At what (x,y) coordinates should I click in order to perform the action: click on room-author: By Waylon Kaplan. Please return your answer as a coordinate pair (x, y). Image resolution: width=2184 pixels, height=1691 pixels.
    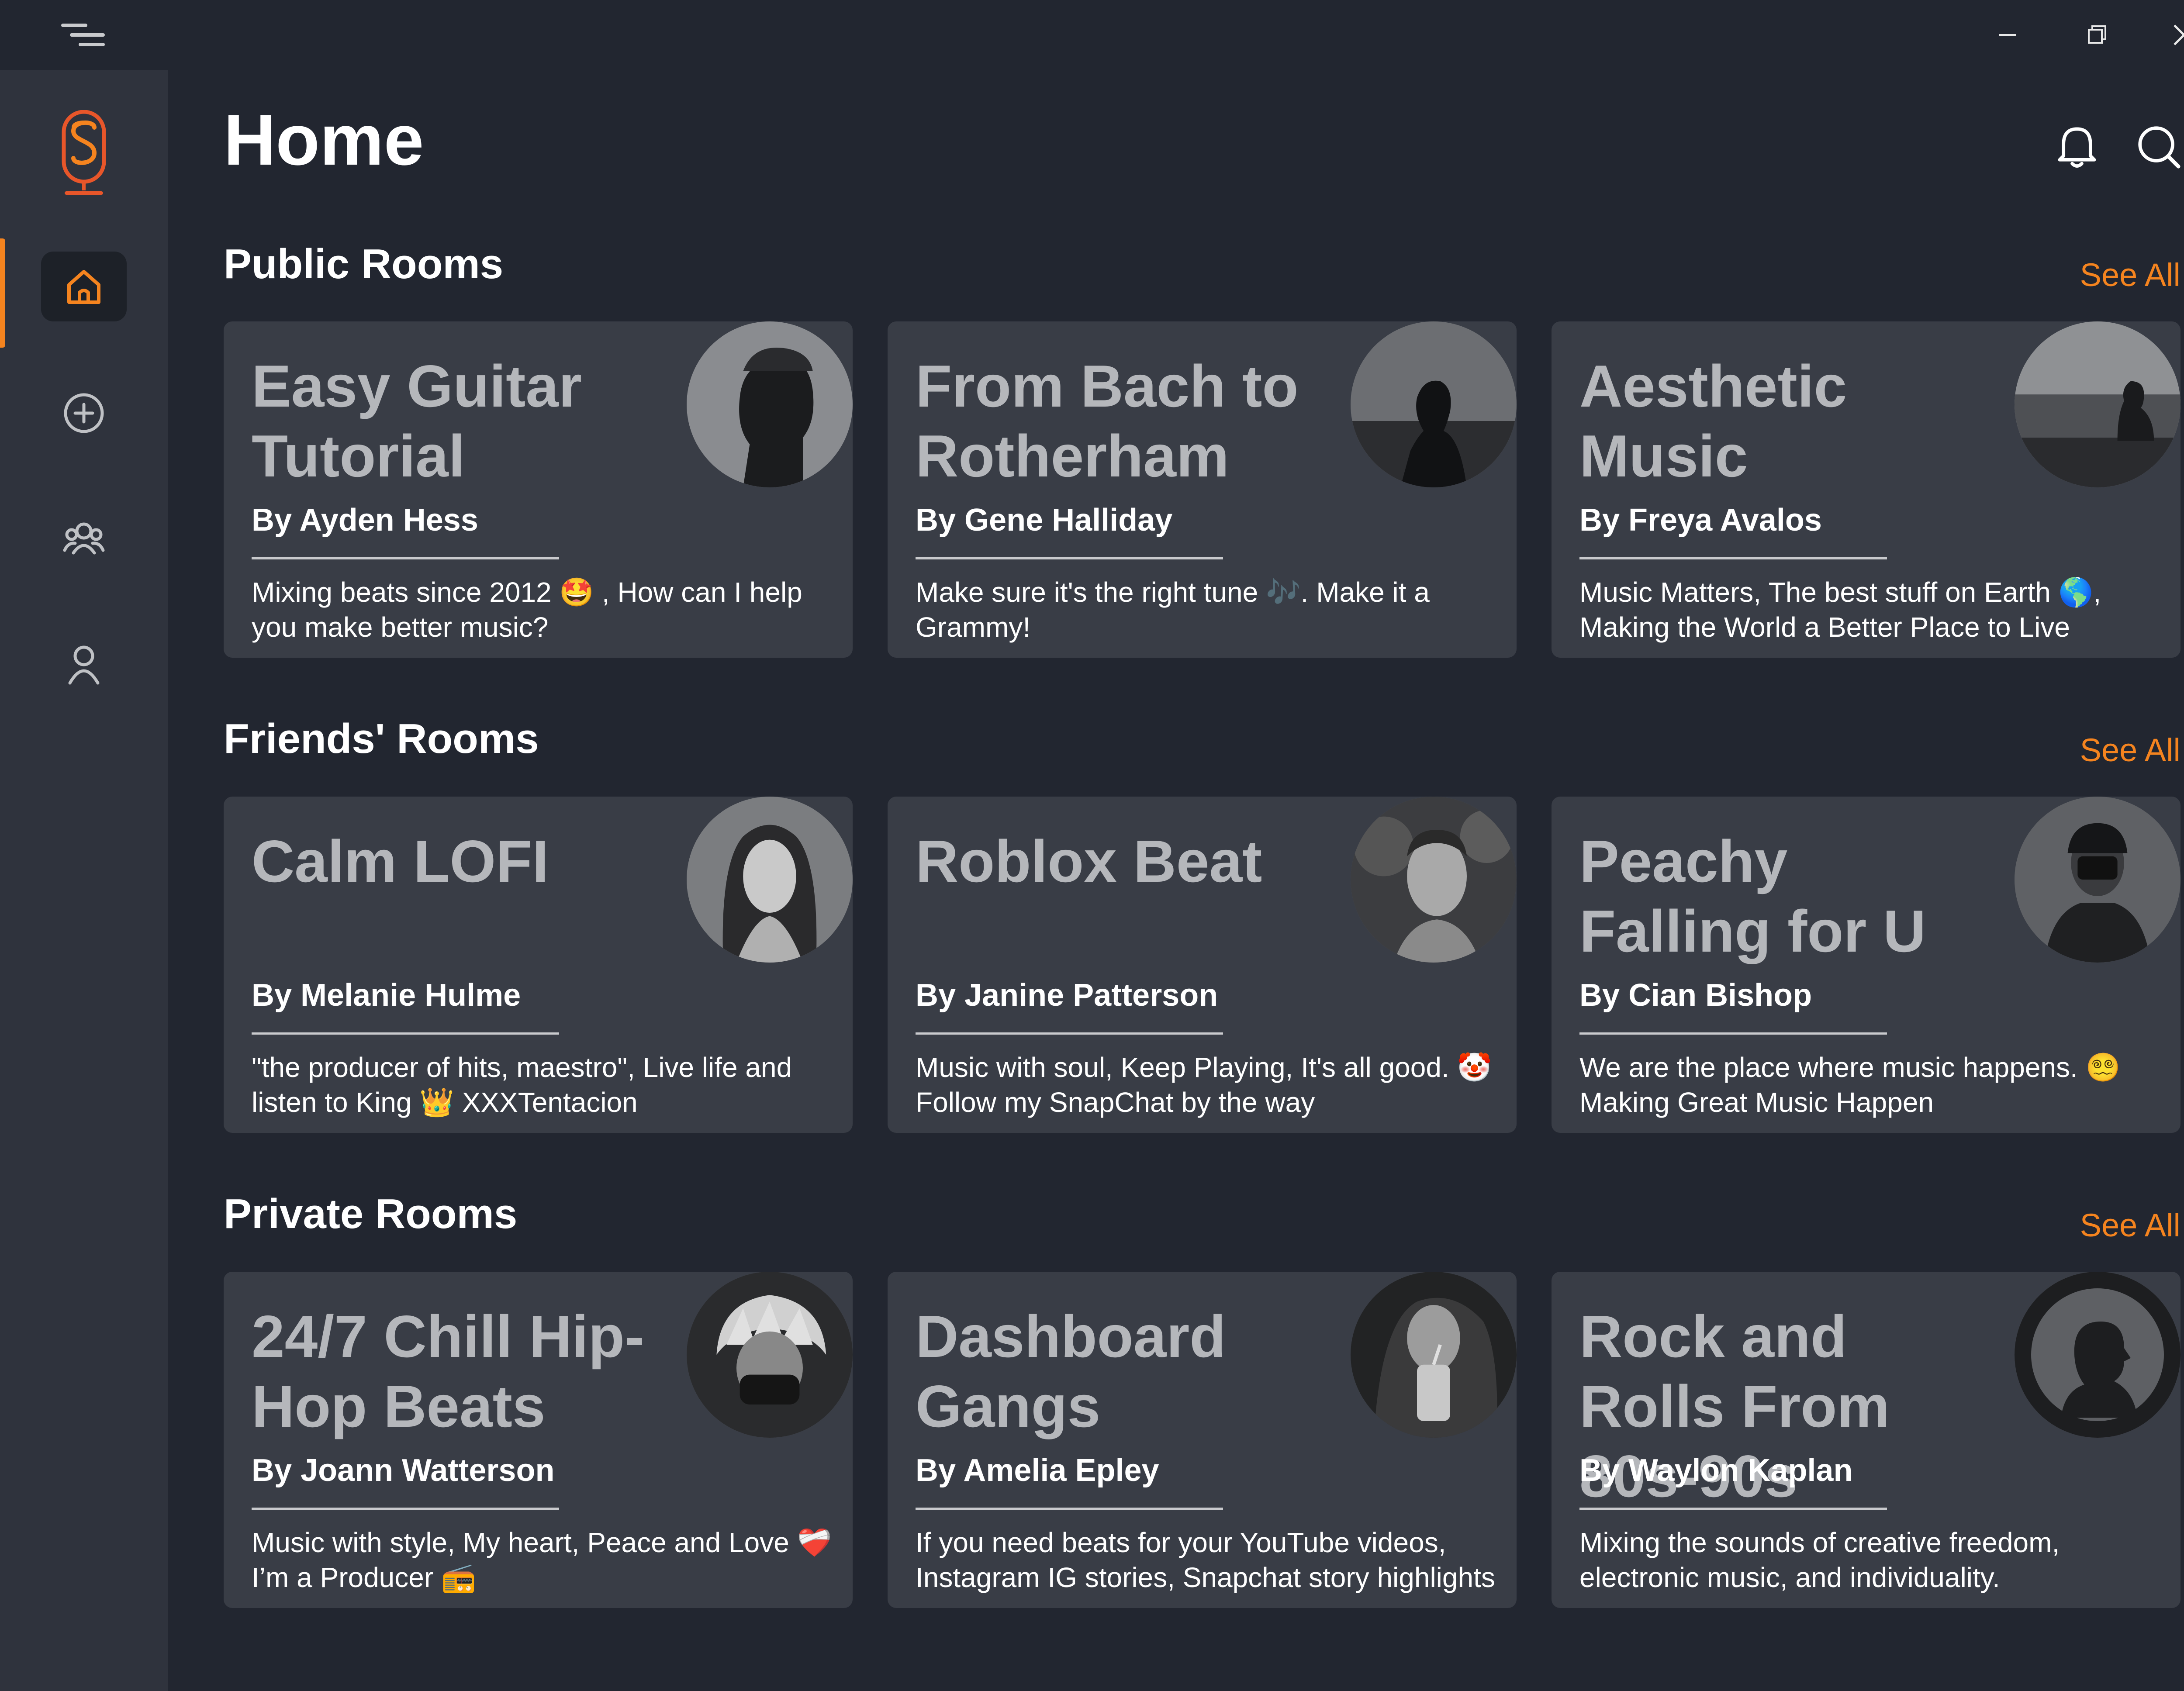
    Looking at the image, I should click on (1716, 1470).